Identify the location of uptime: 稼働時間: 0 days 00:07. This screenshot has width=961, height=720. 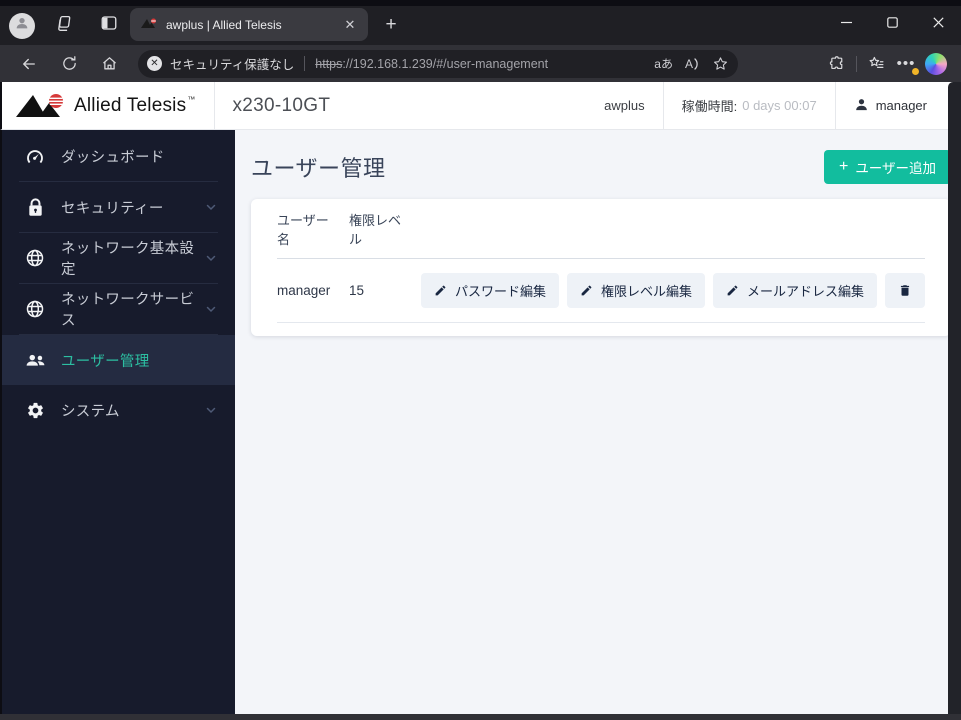
(748, 105).